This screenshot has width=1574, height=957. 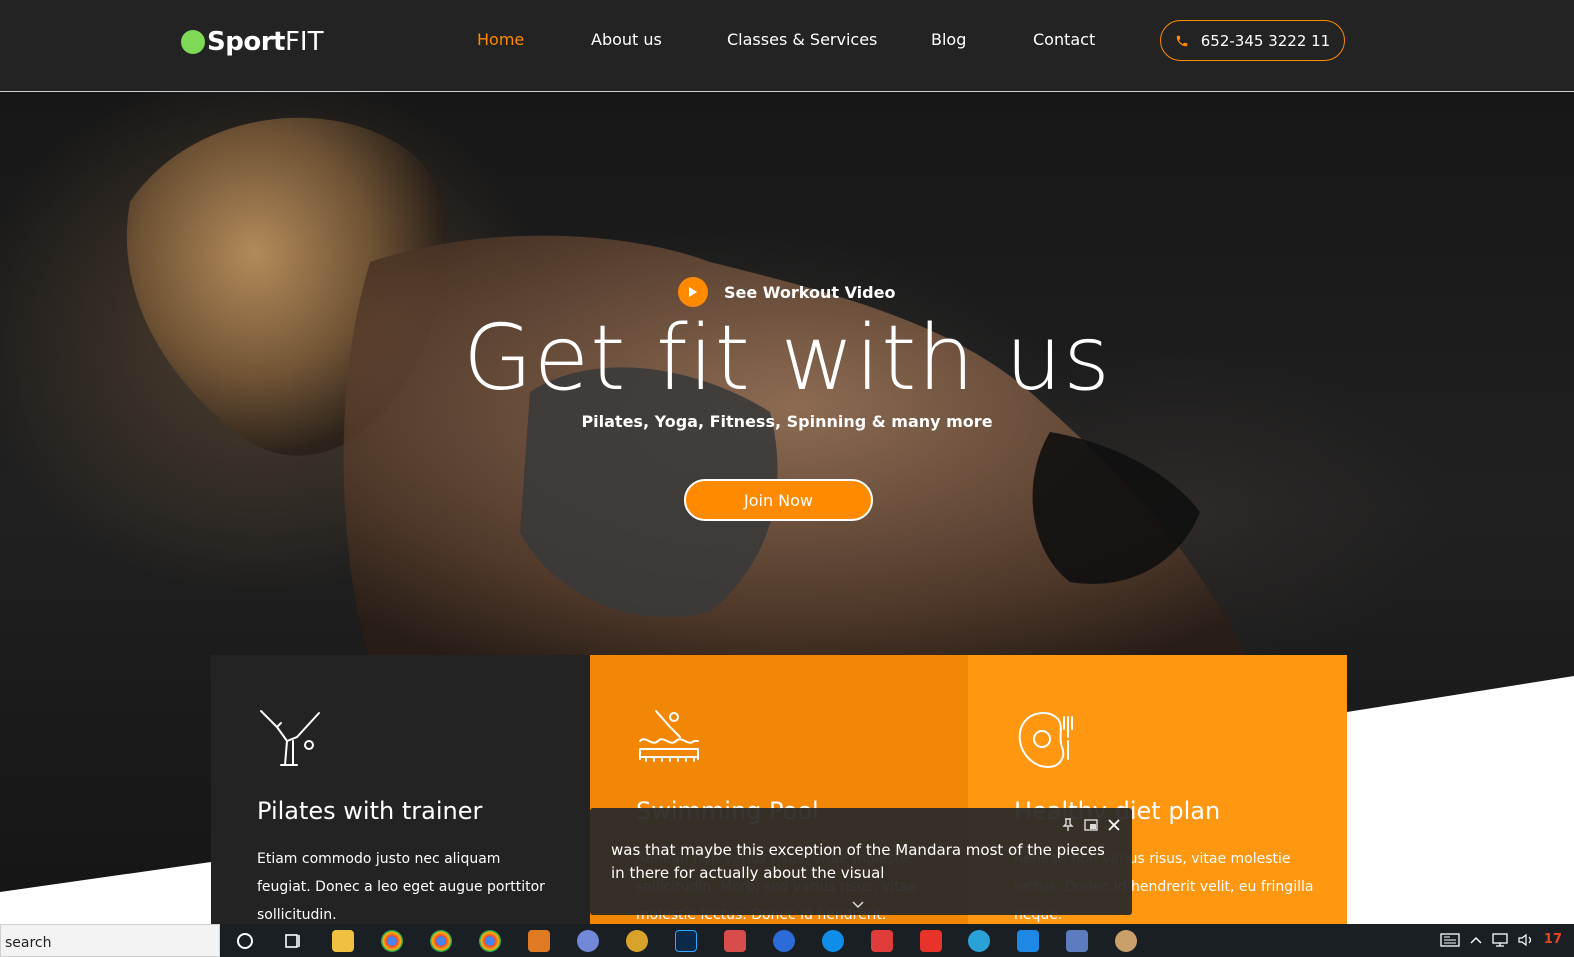 What do you see at coordinates (735, 941) in the screenshot?
I see `eraser-app-icon` at bounding box center [735, 941].